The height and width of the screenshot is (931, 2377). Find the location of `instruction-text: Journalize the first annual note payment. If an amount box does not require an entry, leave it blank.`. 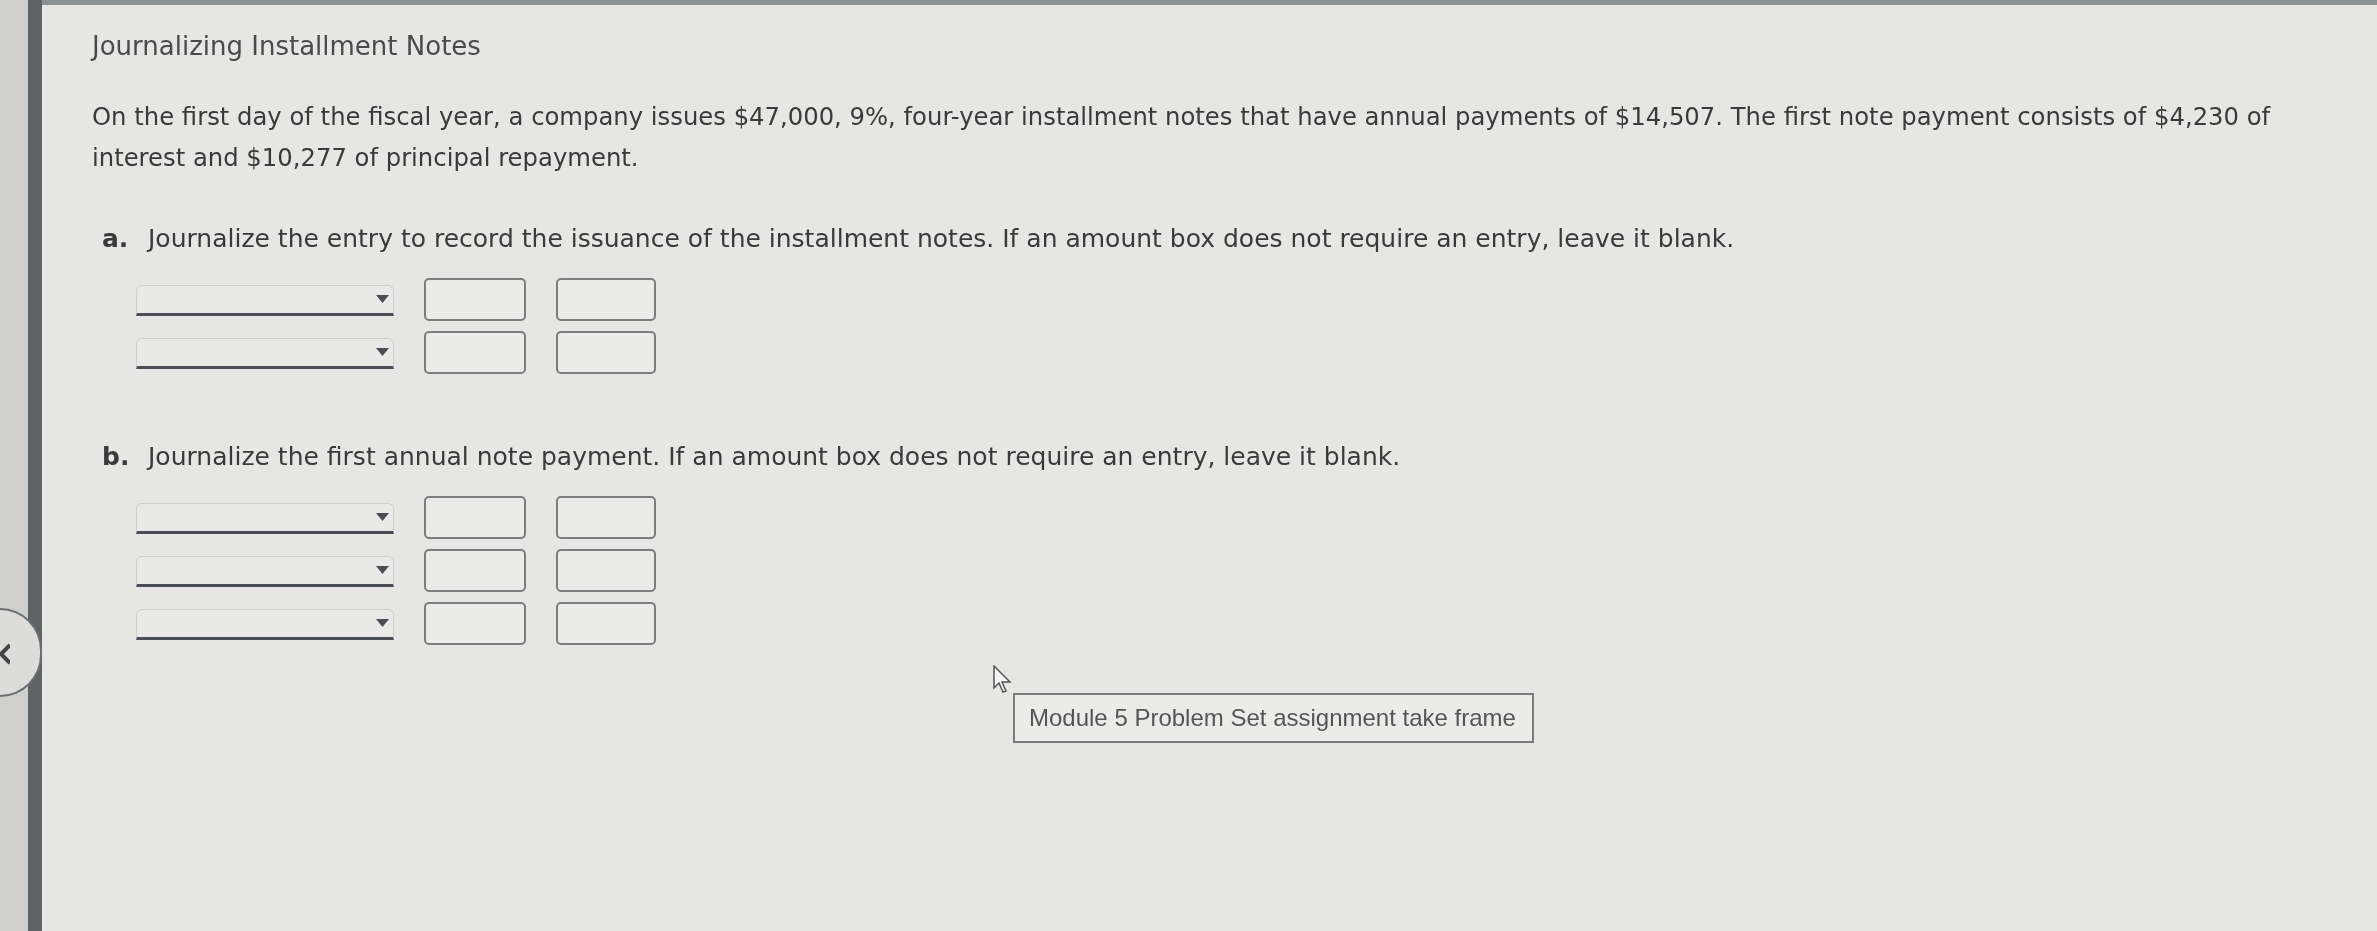

instruction-text: Journalize the first annual note payment. If an amount box does not require an entry, leave it blank. is located at coordinates (774, 457).